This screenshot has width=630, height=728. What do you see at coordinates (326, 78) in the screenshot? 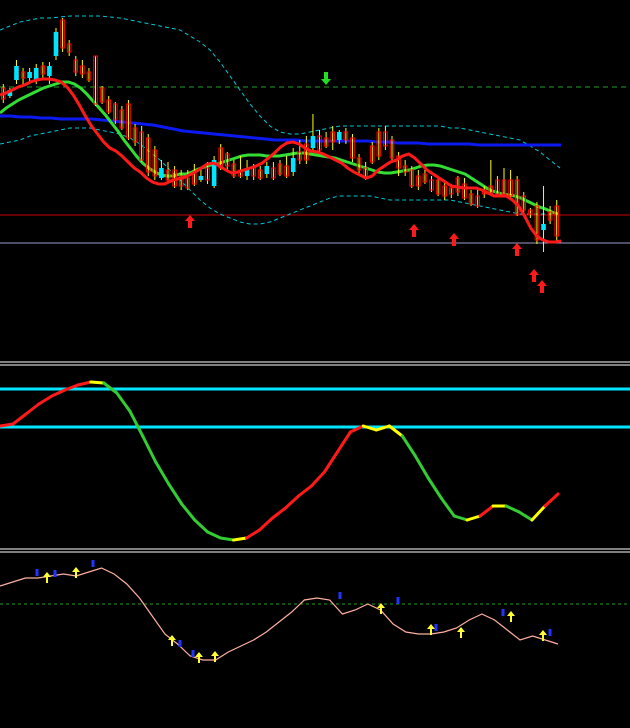
I see `signal-down-arrow` at bounding box center [326, 78].